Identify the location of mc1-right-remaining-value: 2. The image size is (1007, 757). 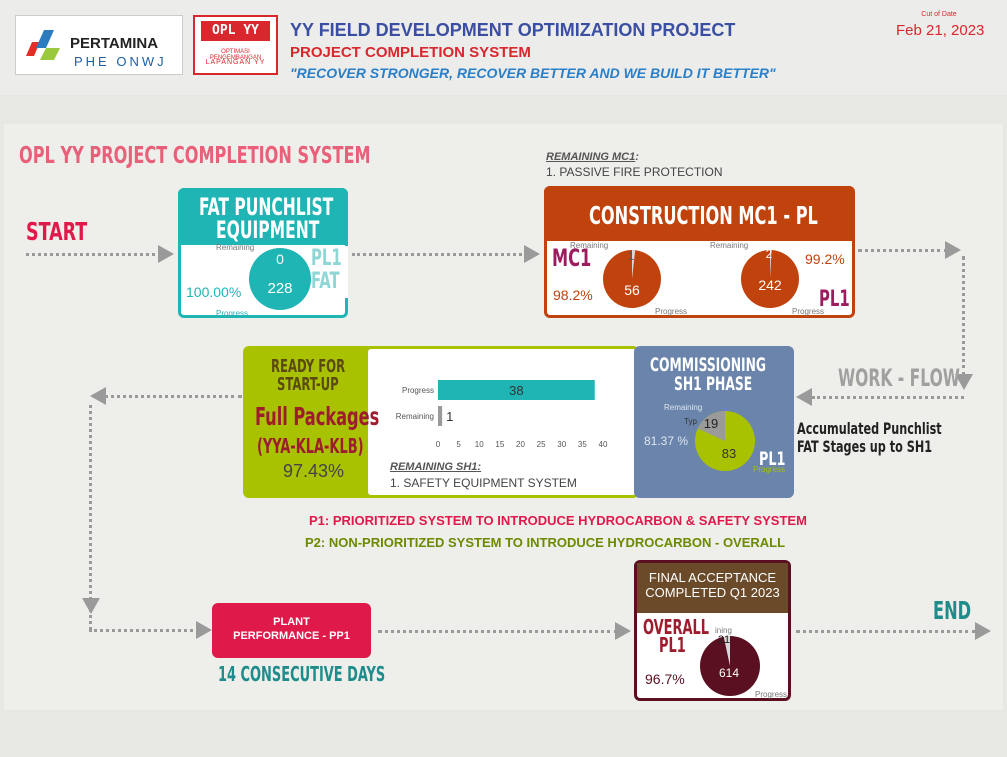
(769, 254).